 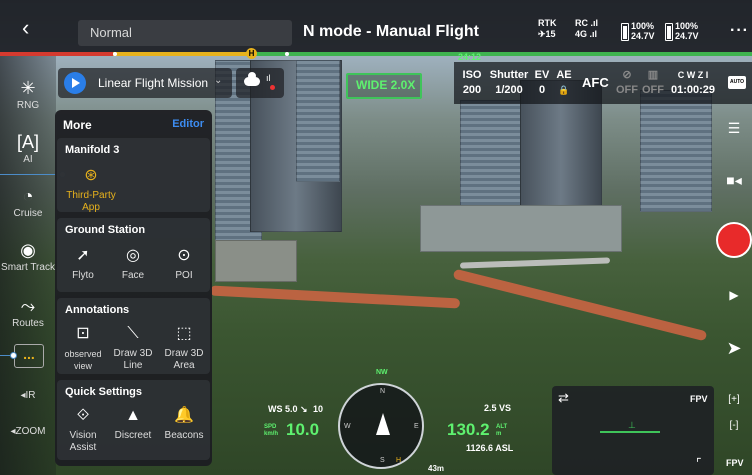 I want to click on rtk-count: 15, so click(x=550, y=34).